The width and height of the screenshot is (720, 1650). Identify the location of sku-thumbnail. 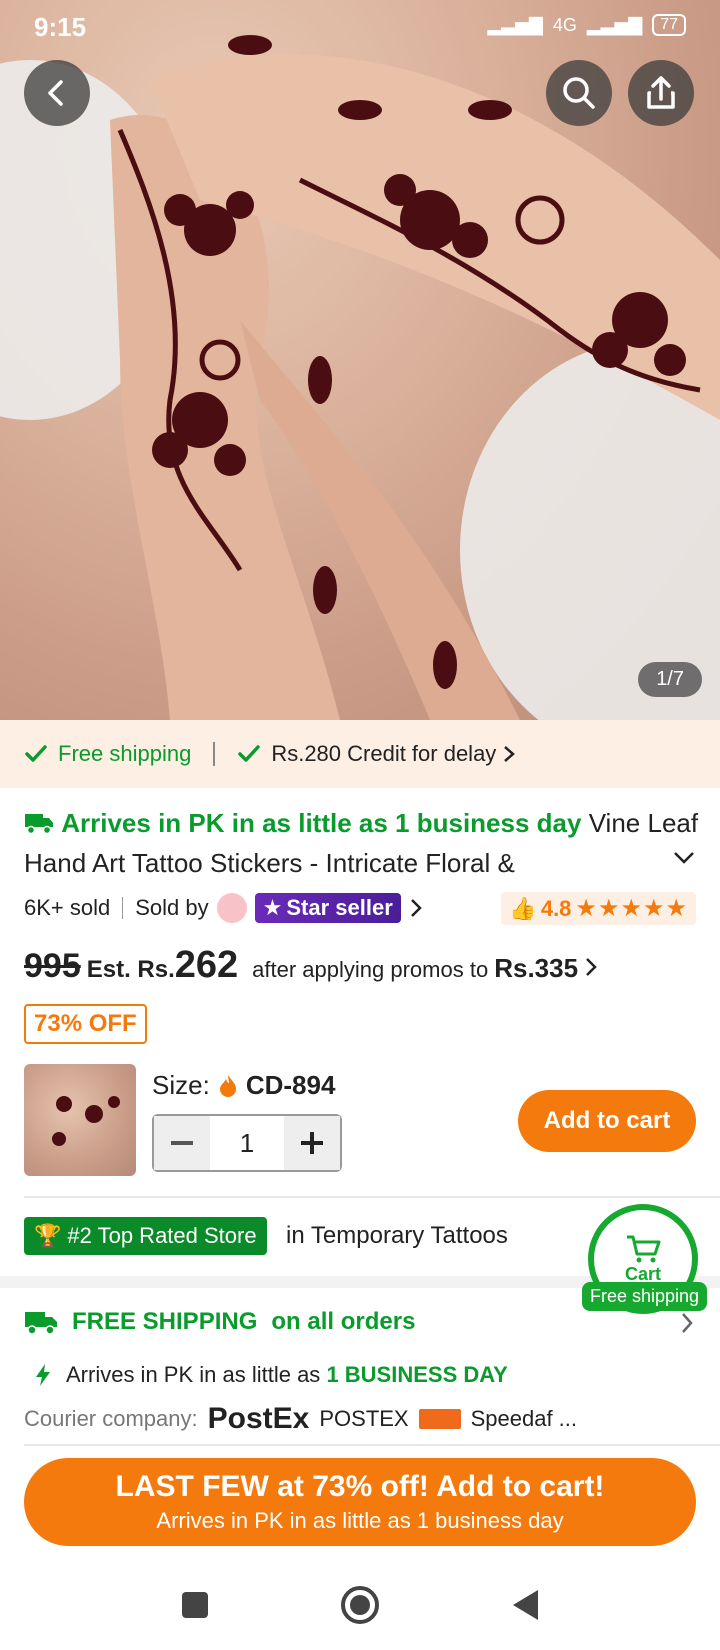
(80, 1120).